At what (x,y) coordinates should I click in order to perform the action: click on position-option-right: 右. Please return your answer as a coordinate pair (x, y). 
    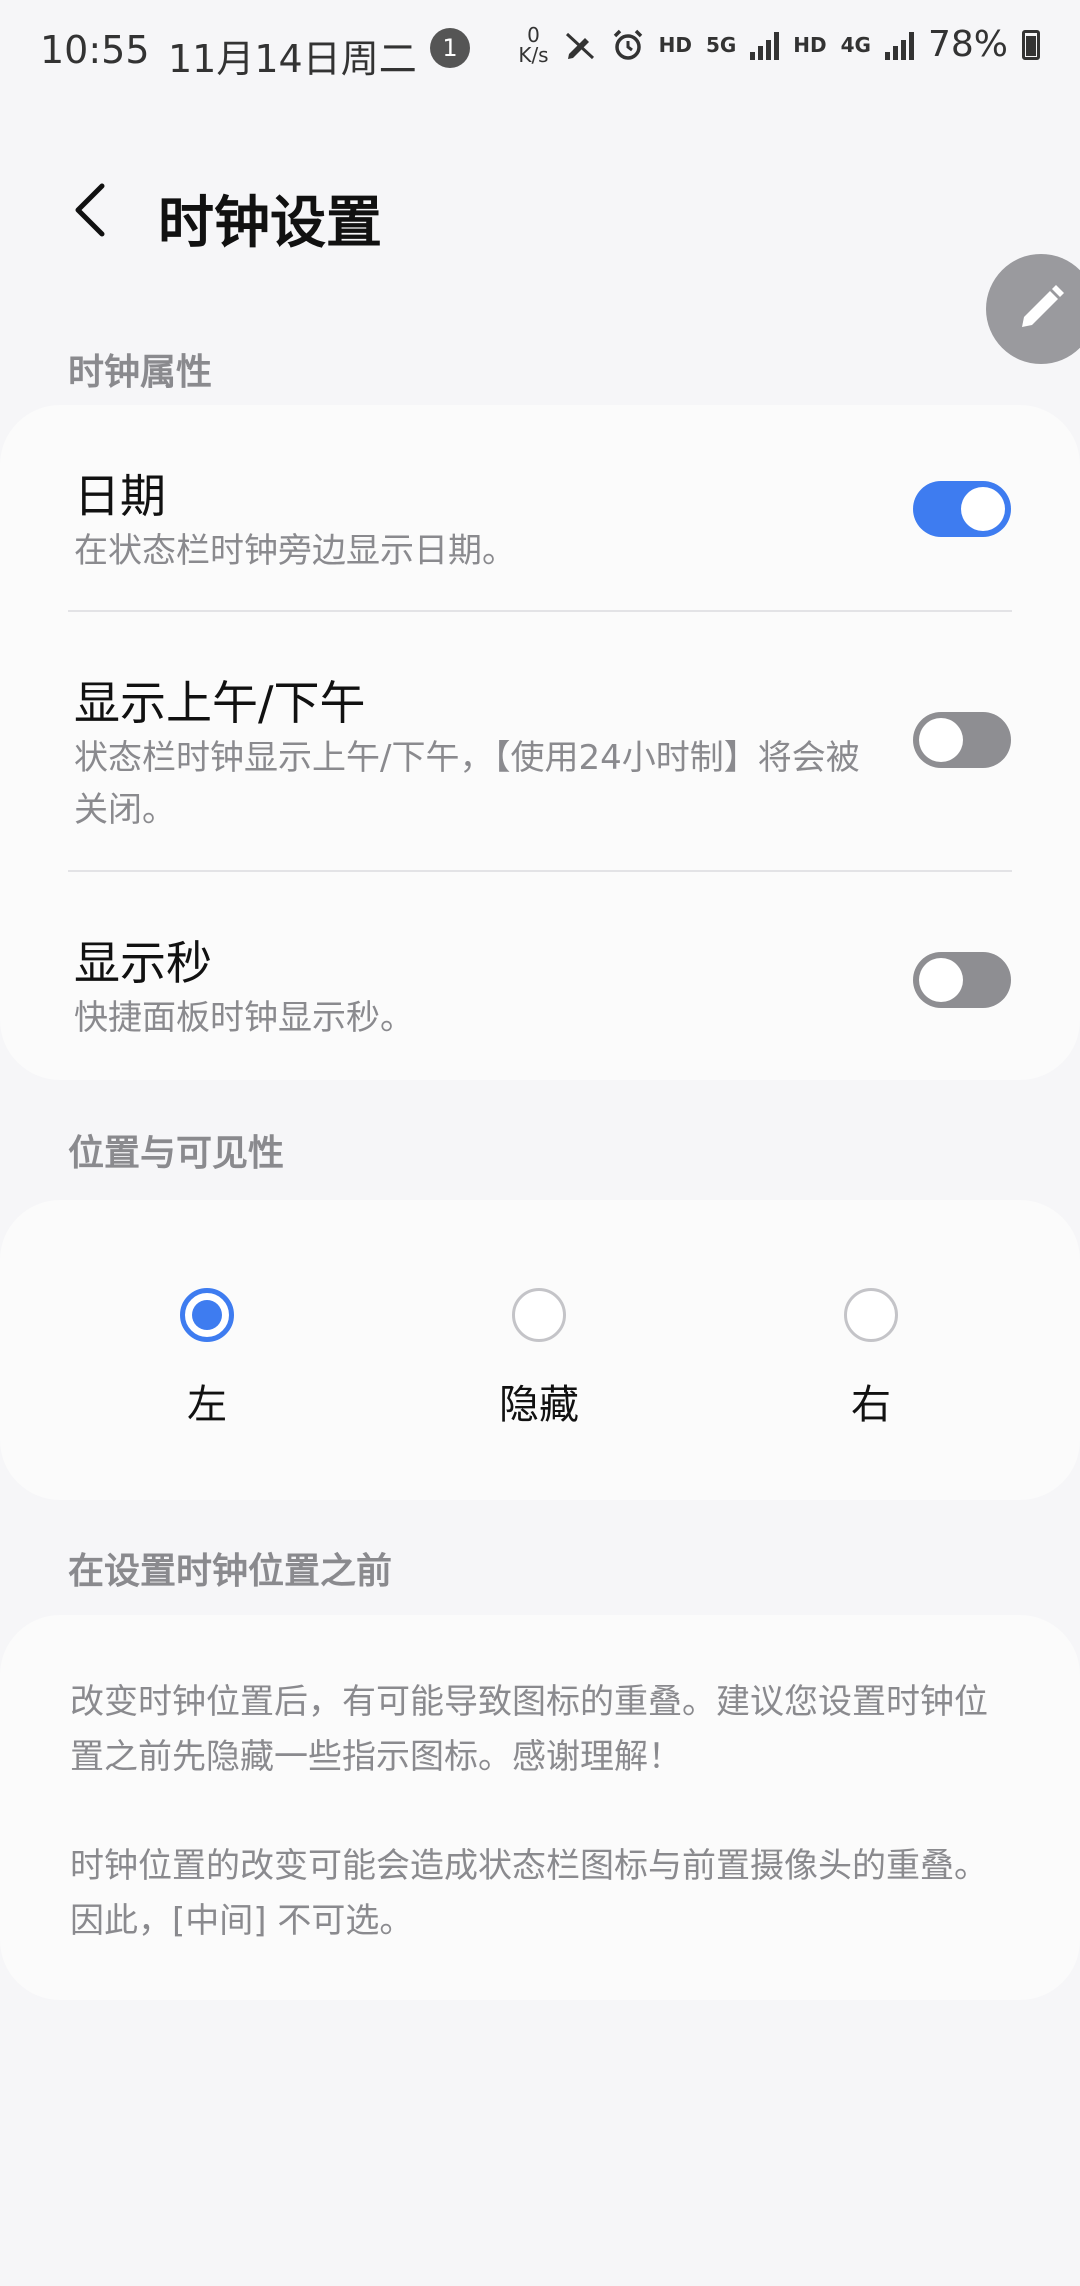
    Looking at the image, I should click on (871, 1359).